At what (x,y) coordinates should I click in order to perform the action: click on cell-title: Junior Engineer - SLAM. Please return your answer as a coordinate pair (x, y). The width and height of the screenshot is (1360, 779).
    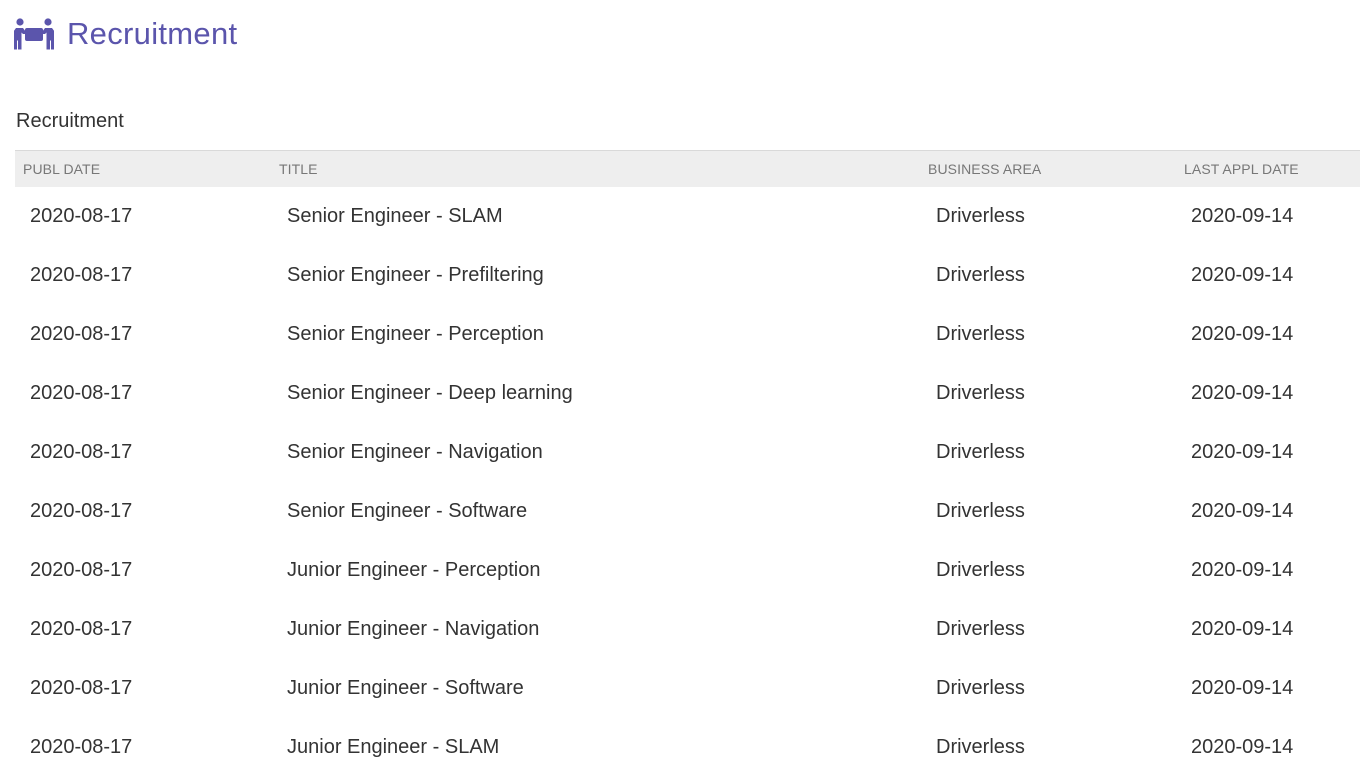
    Looking at the image, I should click on (393, 747).